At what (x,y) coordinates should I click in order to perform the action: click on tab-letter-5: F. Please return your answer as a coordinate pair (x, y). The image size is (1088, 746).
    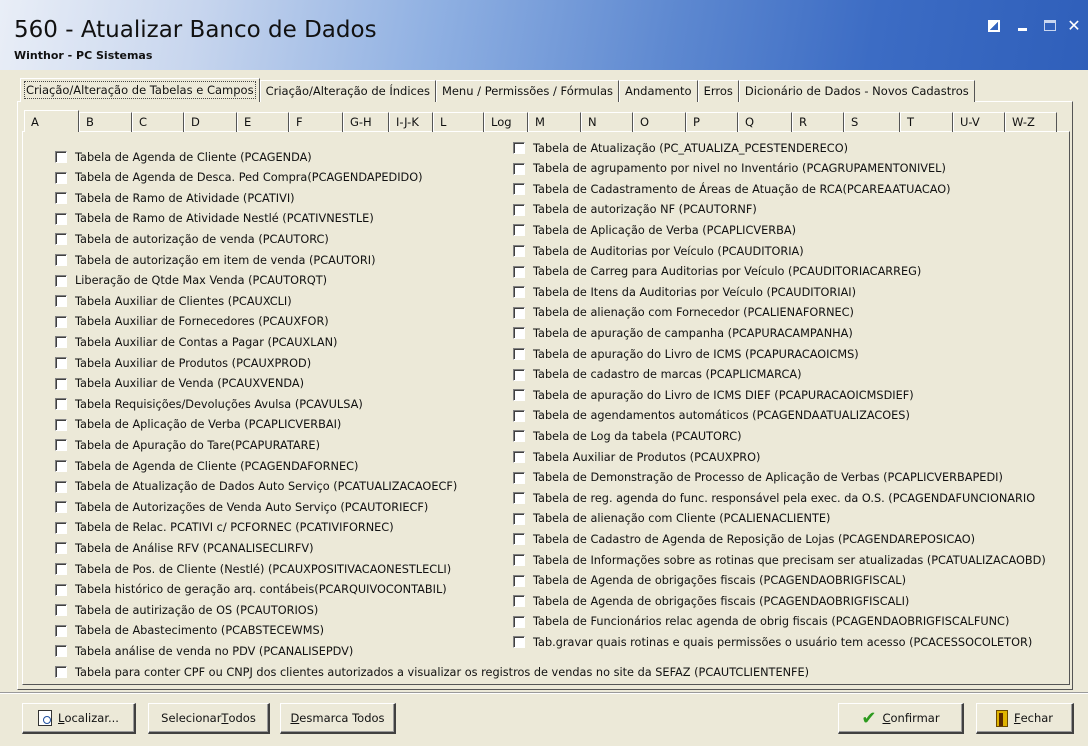
    Looking at the image, I should click on (316, 122).